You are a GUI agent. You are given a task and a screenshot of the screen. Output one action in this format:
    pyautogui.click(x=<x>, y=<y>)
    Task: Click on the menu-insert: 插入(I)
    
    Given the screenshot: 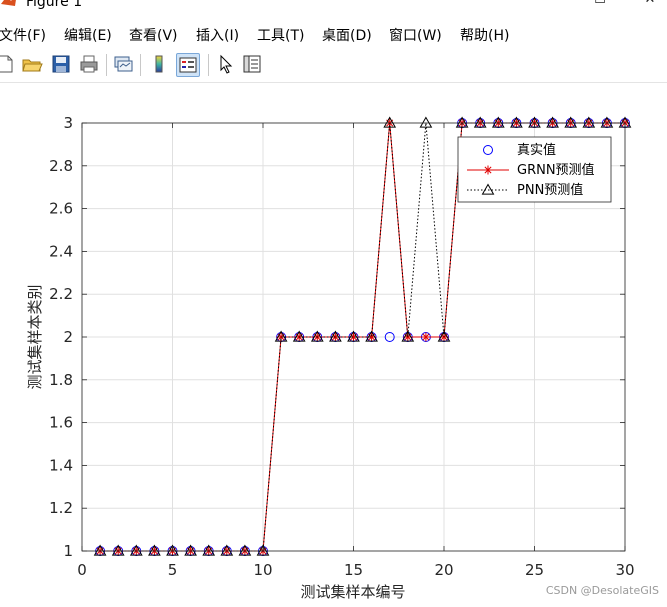 What is the action you would take?
    pyautogui.click(x=217, y=35)
    